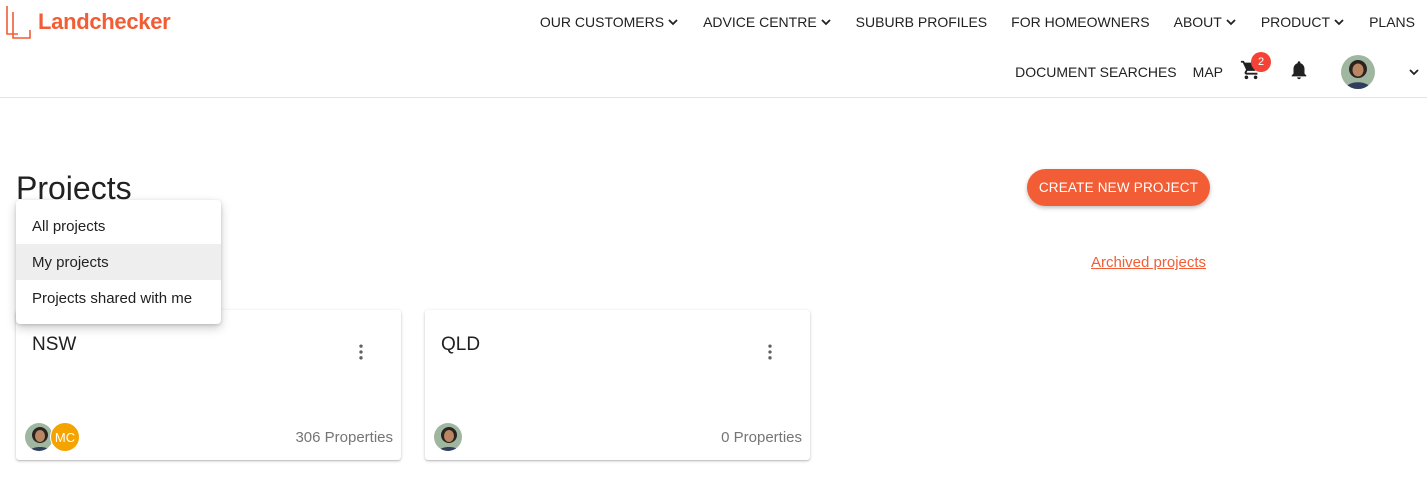 This screenshot has height=485, width=1427. I want to click on cart-button: 2, so click(1255, 68).